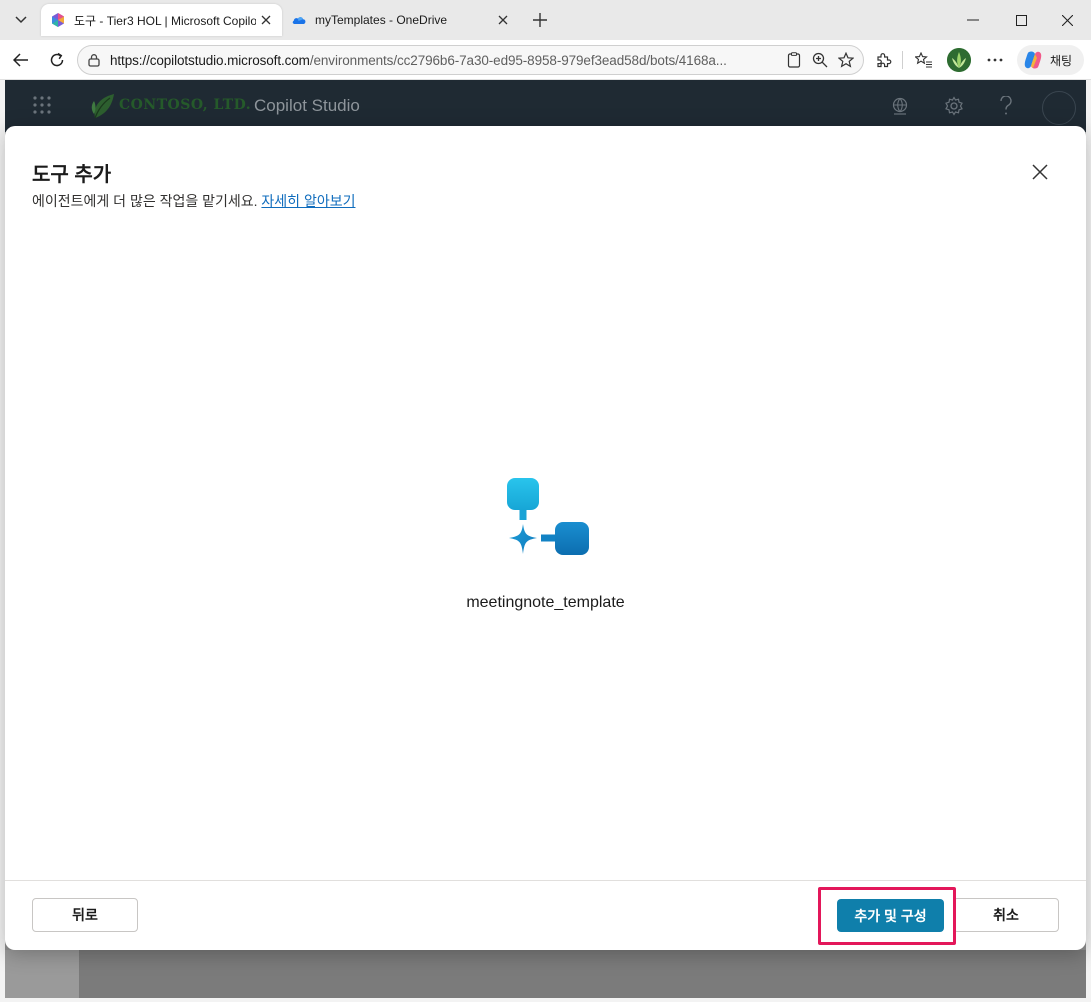 The height and width of the screenshot is (1002, 1091). Describe the element at coordinates (902, 60) in the screenshot. I see `toolbar-divider` at that location.